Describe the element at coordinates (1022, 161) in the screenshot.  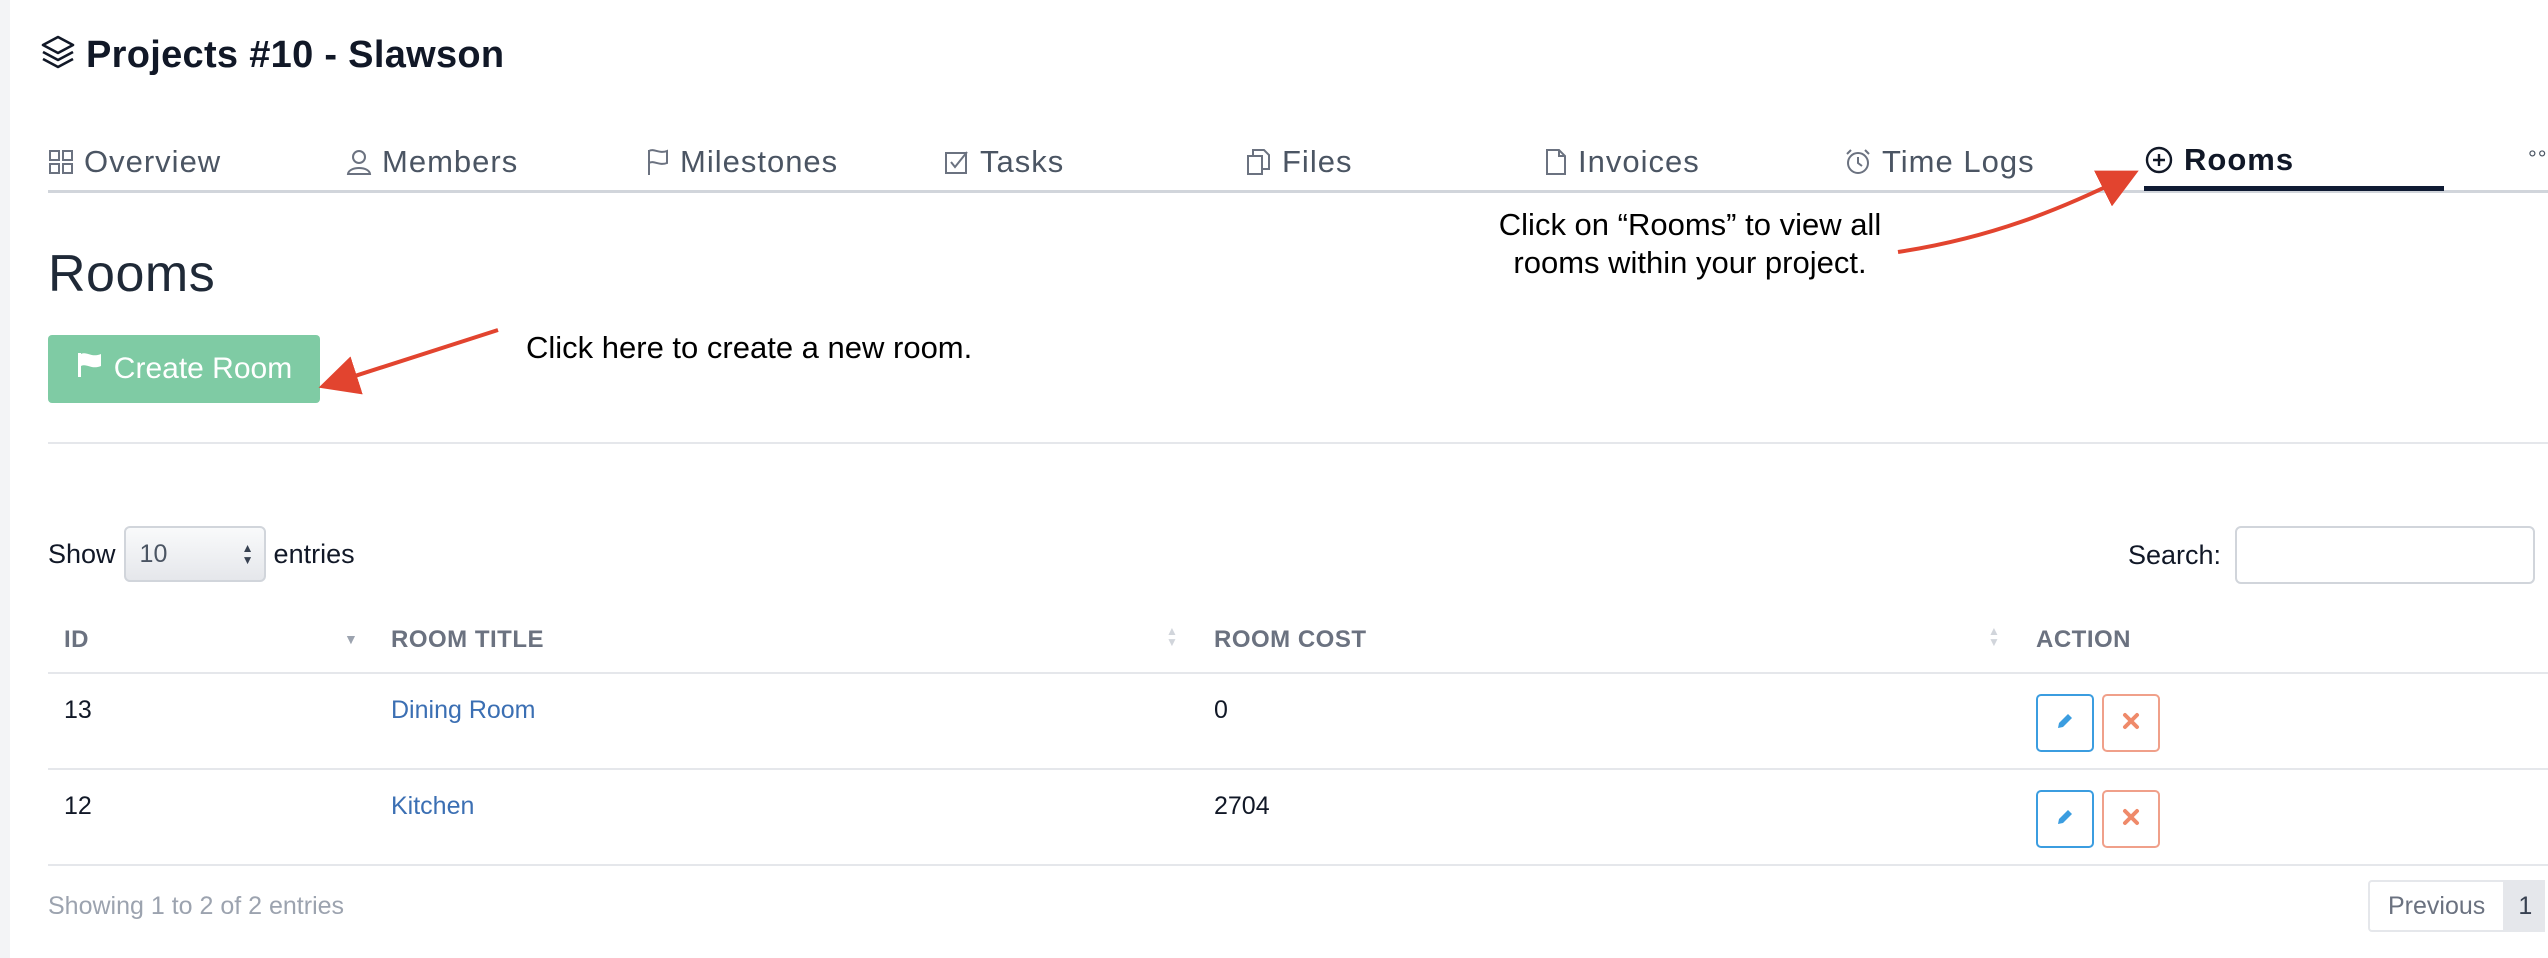
I see `tab-label: Tasks` at that location.